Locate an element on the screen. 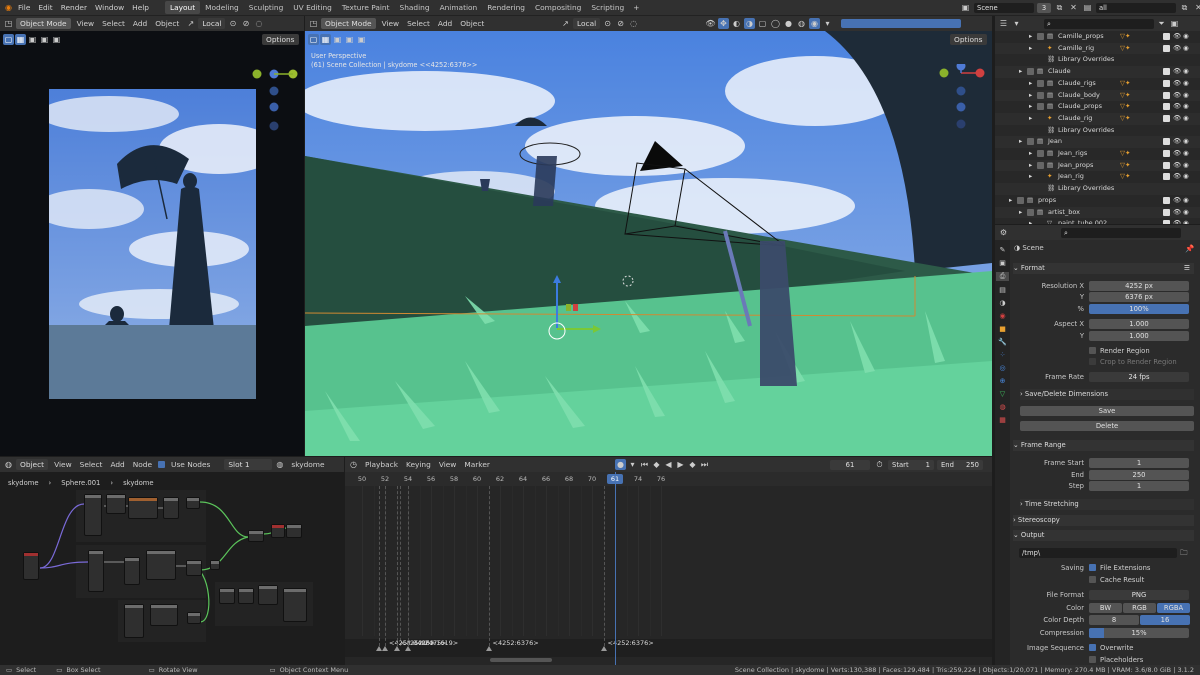 Image resolution: width=1200 pixels, height=675 pixels. outliner-row: ▸ ▤ Claude_rigs 👁 ◉ ▽✦ is located at coordinates (1097, 84).